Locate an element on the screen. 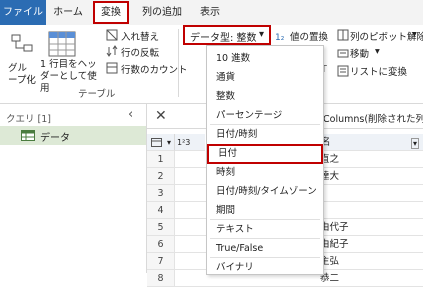 The width and height of the screenshot is (423, 287). tab-file: ファイル is located at coordinates (23, 12).